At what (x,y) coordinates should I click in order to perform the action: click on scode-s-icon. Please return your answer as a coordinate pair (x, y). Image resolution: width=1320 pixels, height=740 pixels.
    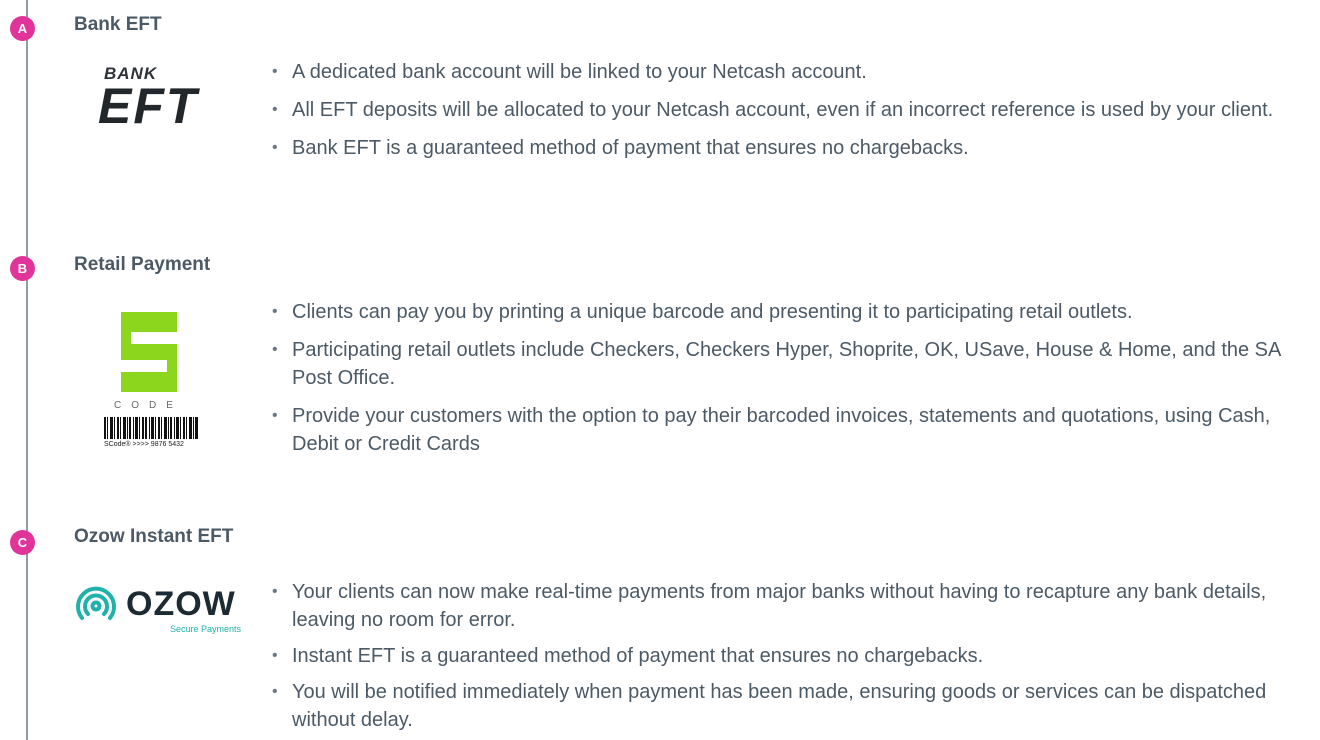
    Looking at the image, I should click on (149, 352).